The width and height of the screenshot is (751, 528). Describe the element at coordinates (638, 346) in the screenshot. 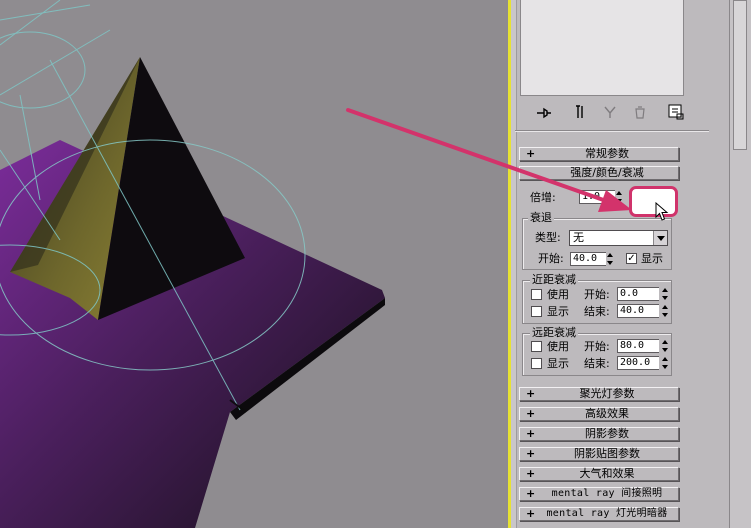

I see `far-start-field: 80.0` at that location.